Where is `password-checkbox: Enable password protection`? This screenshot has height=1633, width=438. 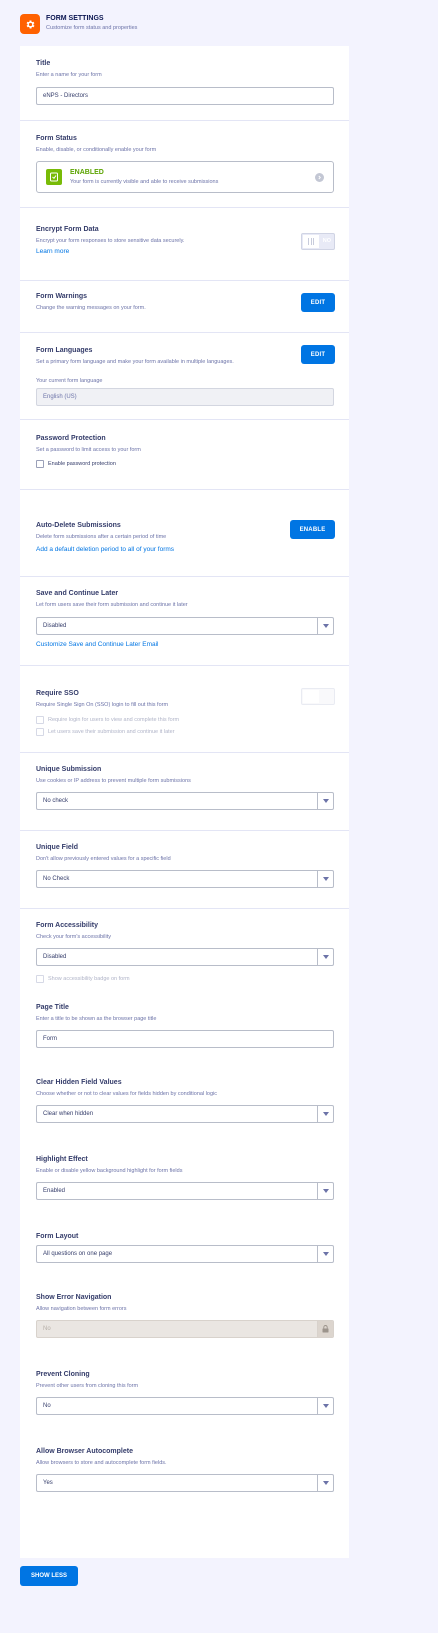
password-checkbox: Enable password protection is located at coordinates (76, 464).